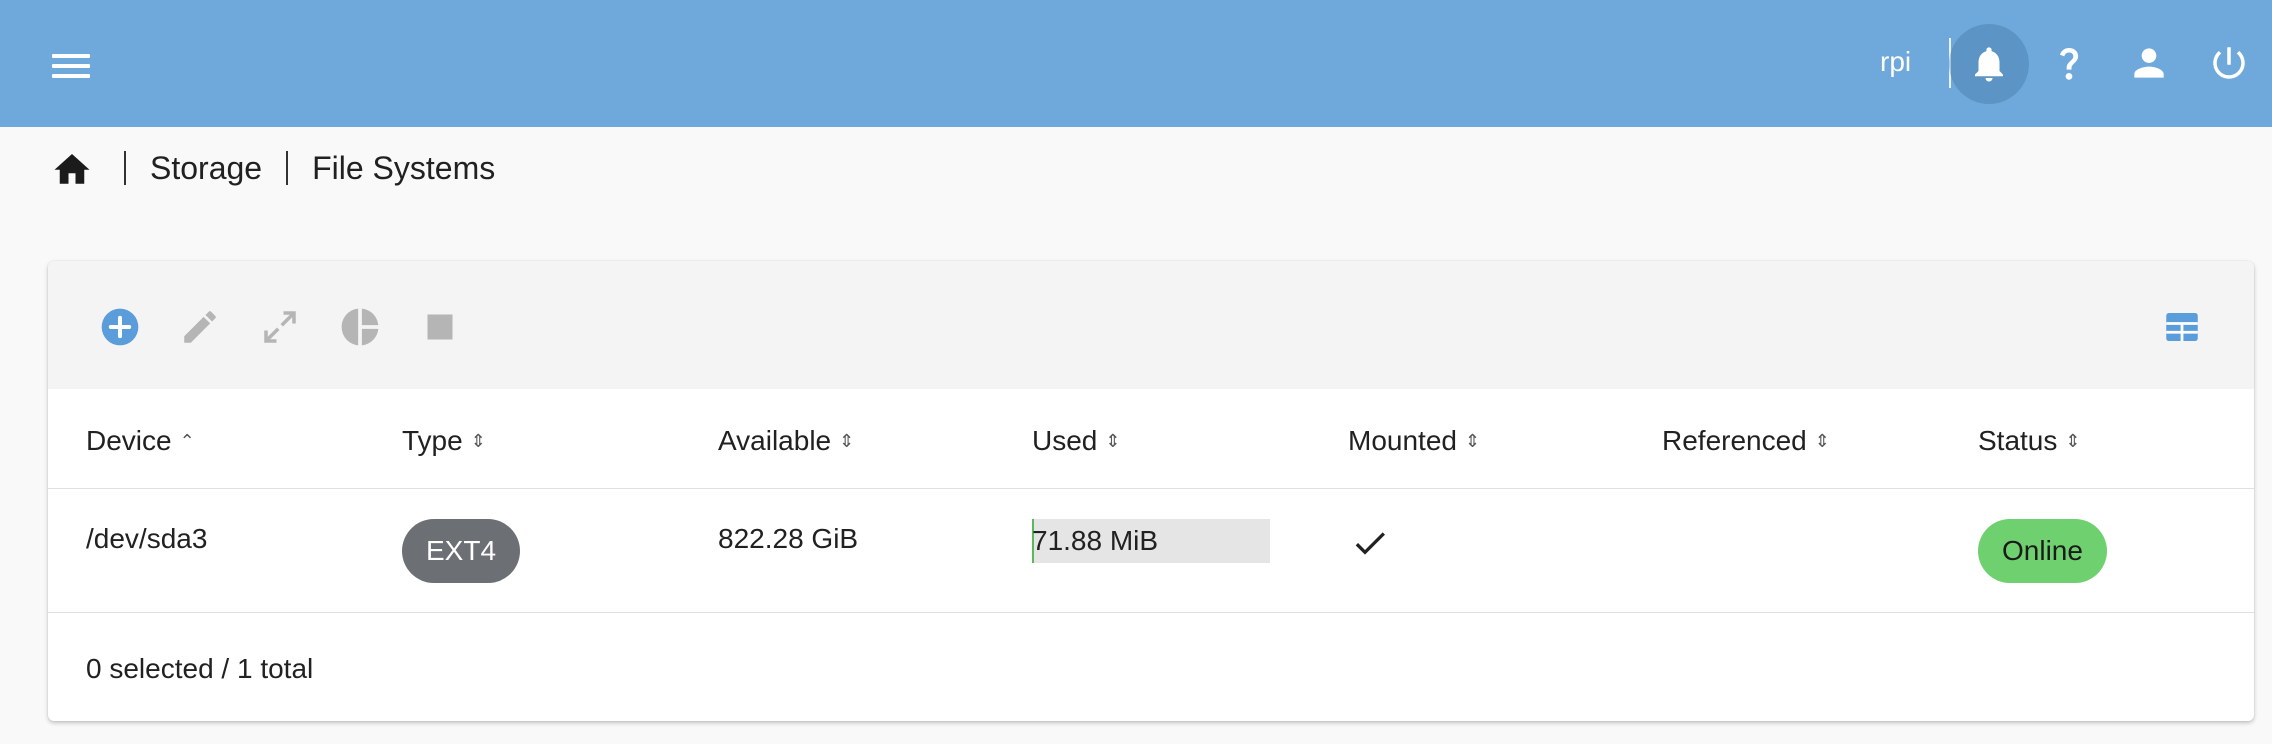 This screenshot has height=744, width=2272. I want to click on add-circle-icon, so click(120, 327).